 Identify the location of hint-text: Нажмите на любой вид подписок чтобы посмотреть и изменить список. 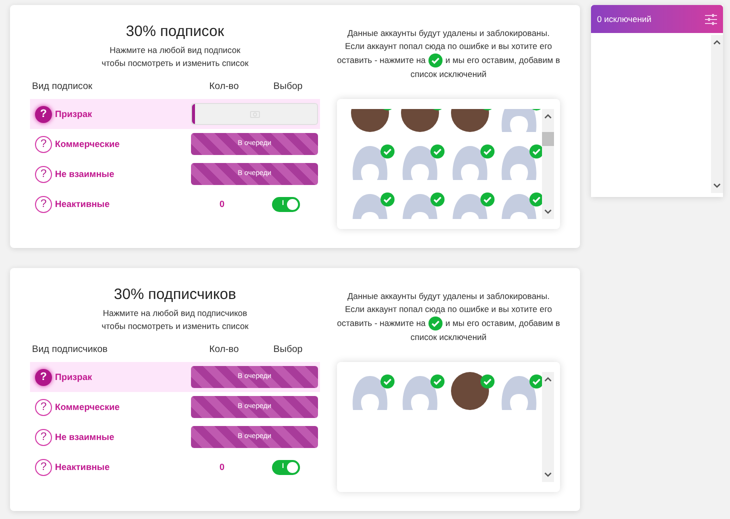
(175, 57).